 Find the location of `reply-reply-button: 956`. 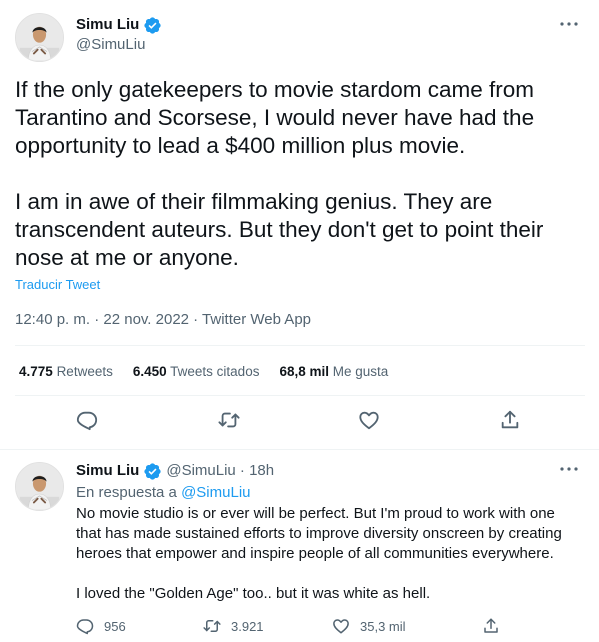

reply-reply-button: 956 is located at coordinates (101, 626).